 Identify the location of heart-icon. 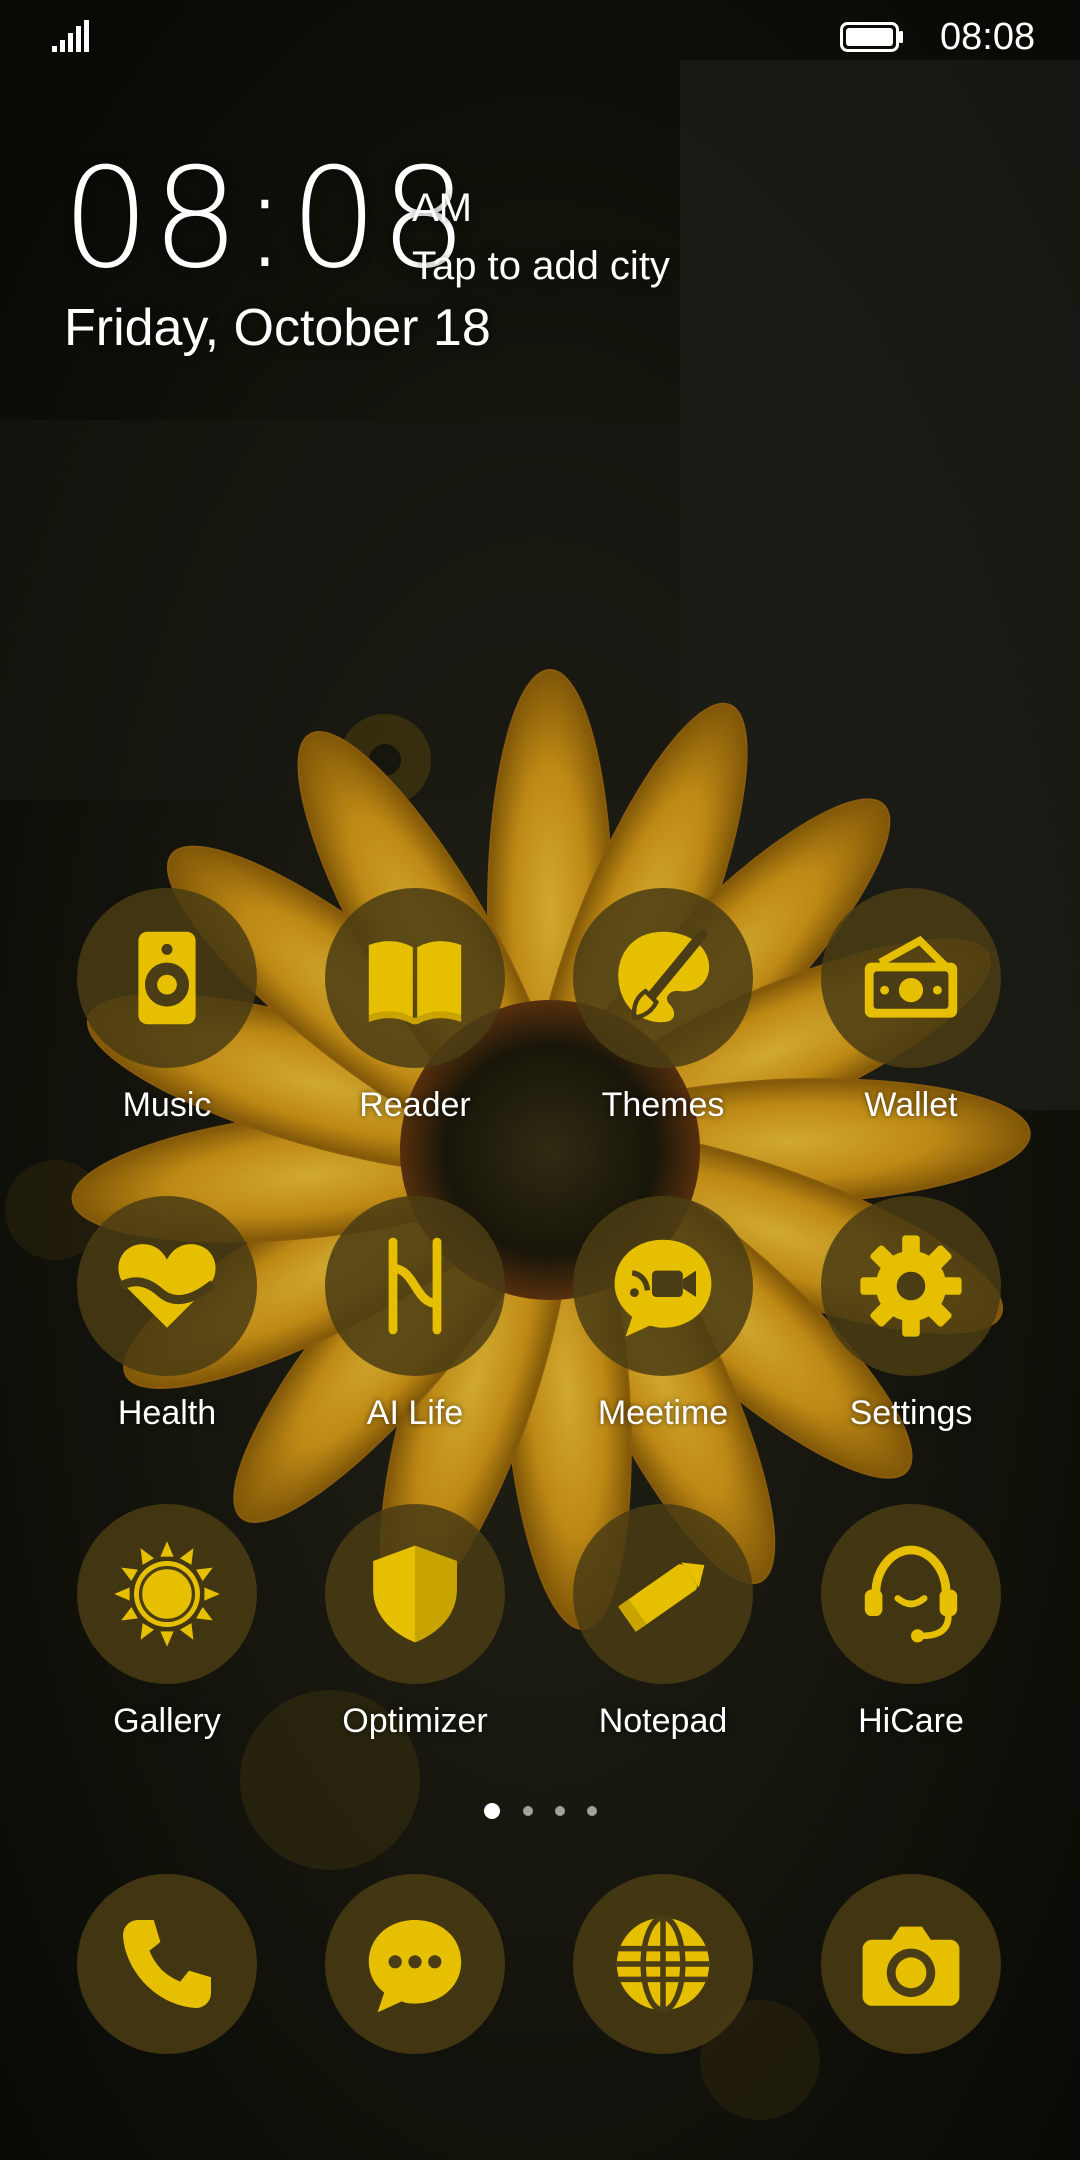
(167, 1286).